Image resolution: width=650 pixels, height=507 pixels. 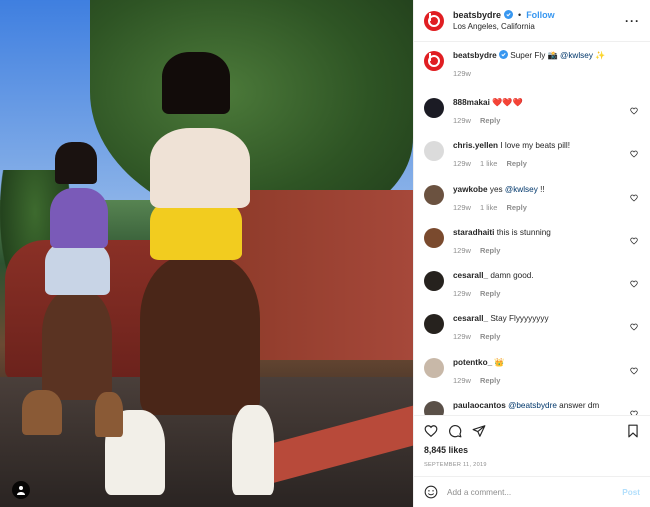 I want to click on comment-username: potentko_, so click(x=472, y=362).